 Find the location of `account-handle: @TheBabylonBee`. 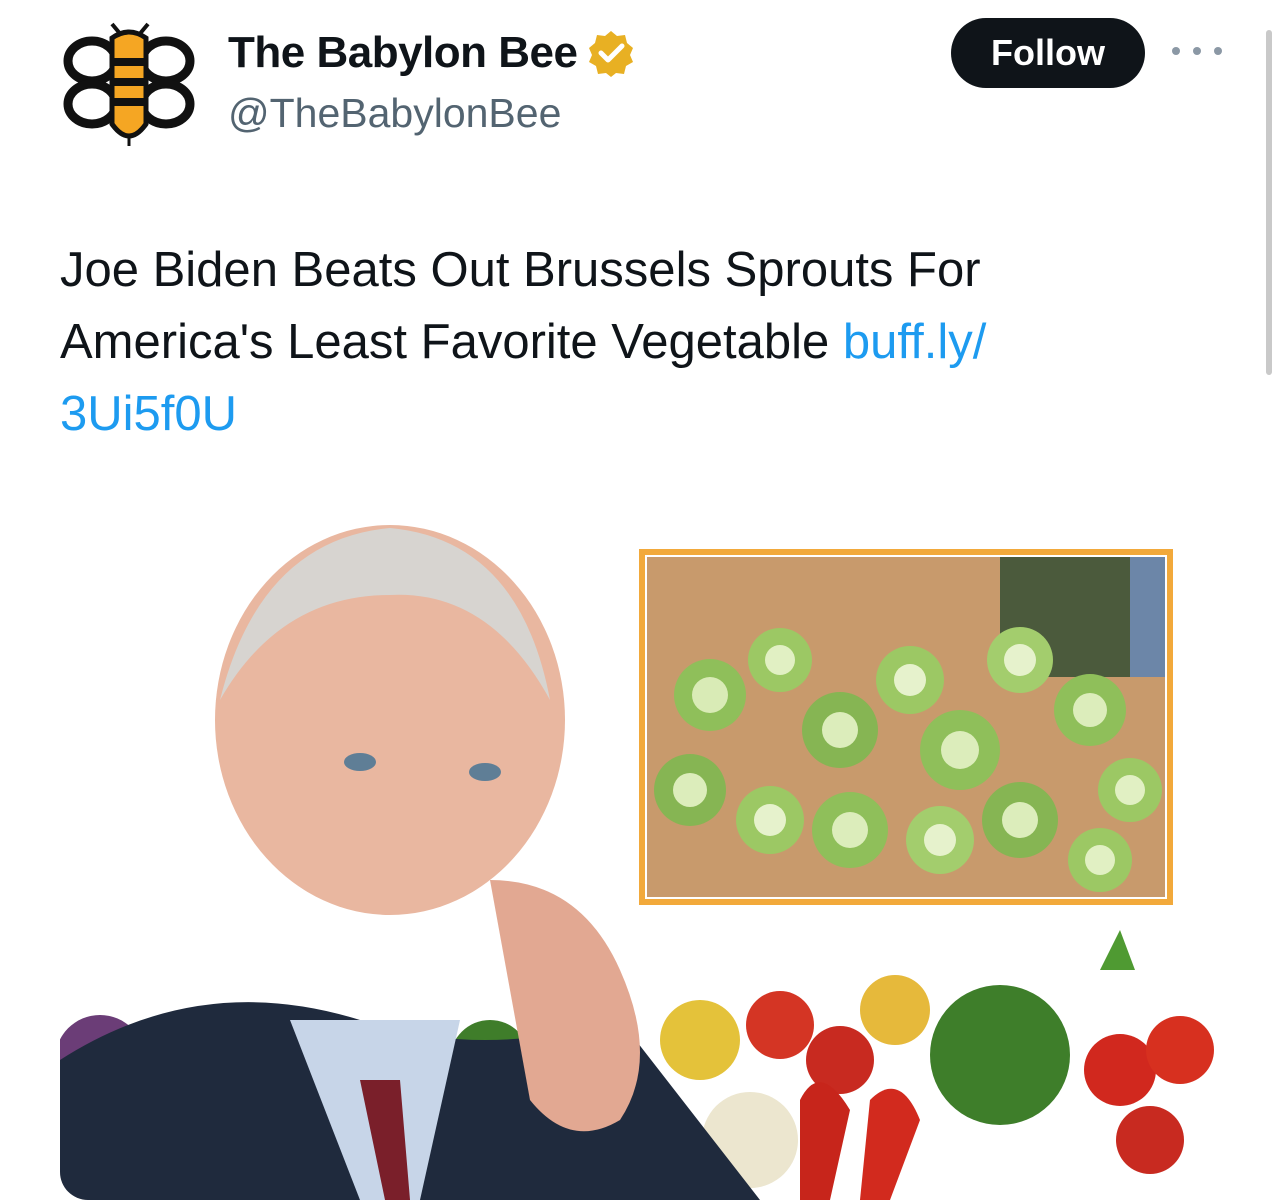

account-handle: @TheBabylonBee is located at coordinates (394, 113).